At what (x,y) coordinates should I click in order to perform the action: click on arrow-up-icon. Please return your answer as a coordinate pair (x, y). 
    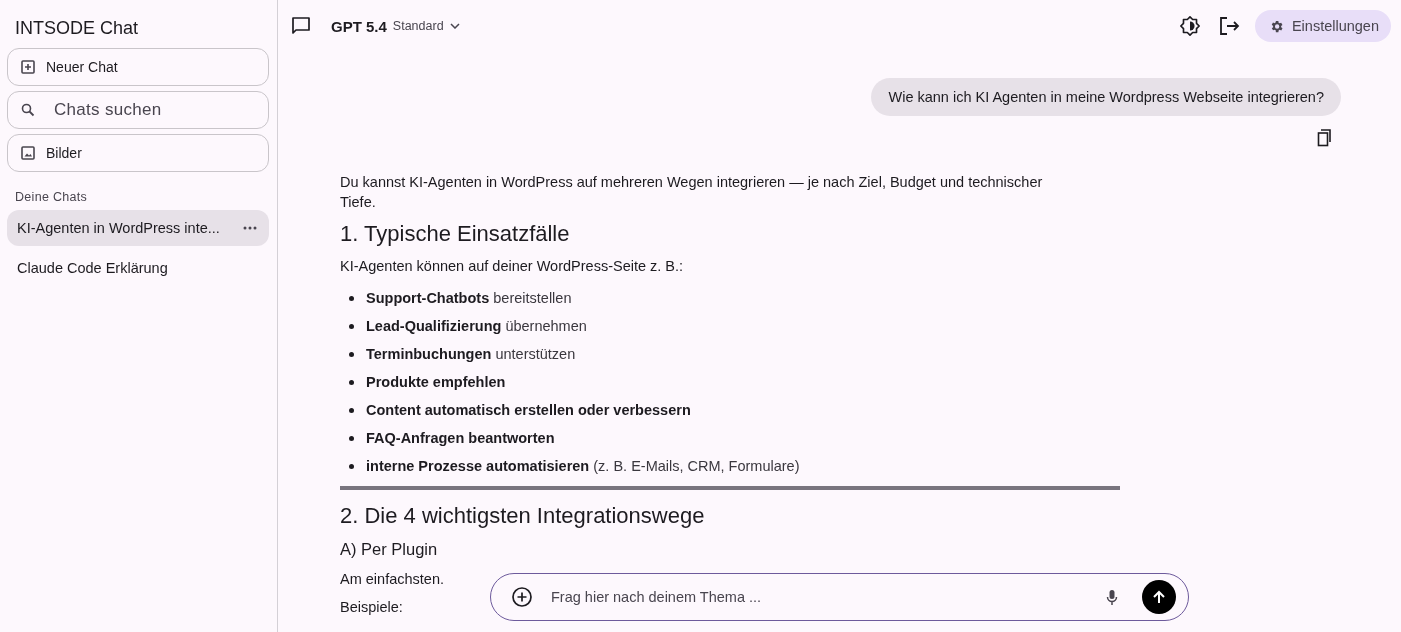
    Looking at the image, I should click on (1159, 597).